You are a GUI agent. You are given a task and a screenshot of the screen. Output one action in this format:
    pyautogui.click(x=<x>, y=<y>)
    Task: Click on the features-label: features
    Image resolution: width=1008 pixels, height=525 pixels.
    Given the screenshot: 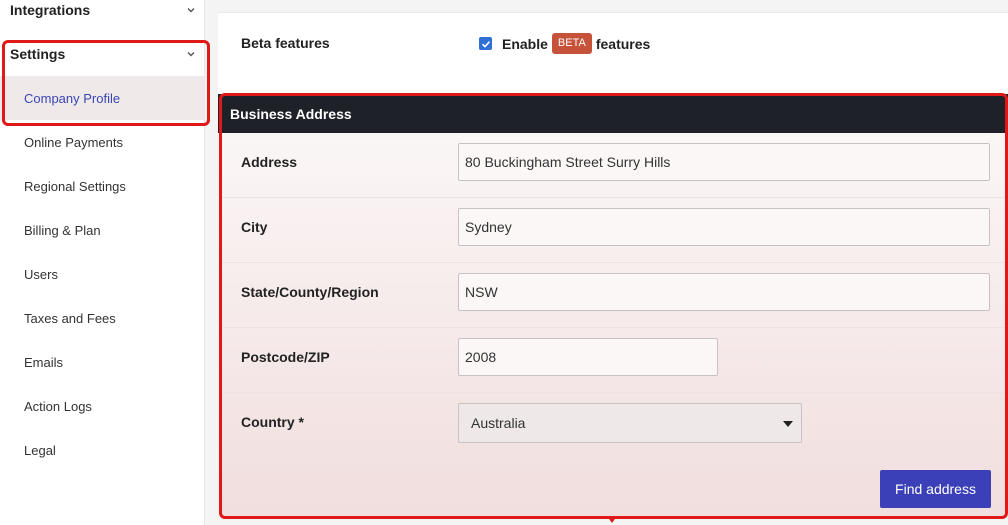 What is the action you would take?
    pyautogui.click(x=623, y=43)
    